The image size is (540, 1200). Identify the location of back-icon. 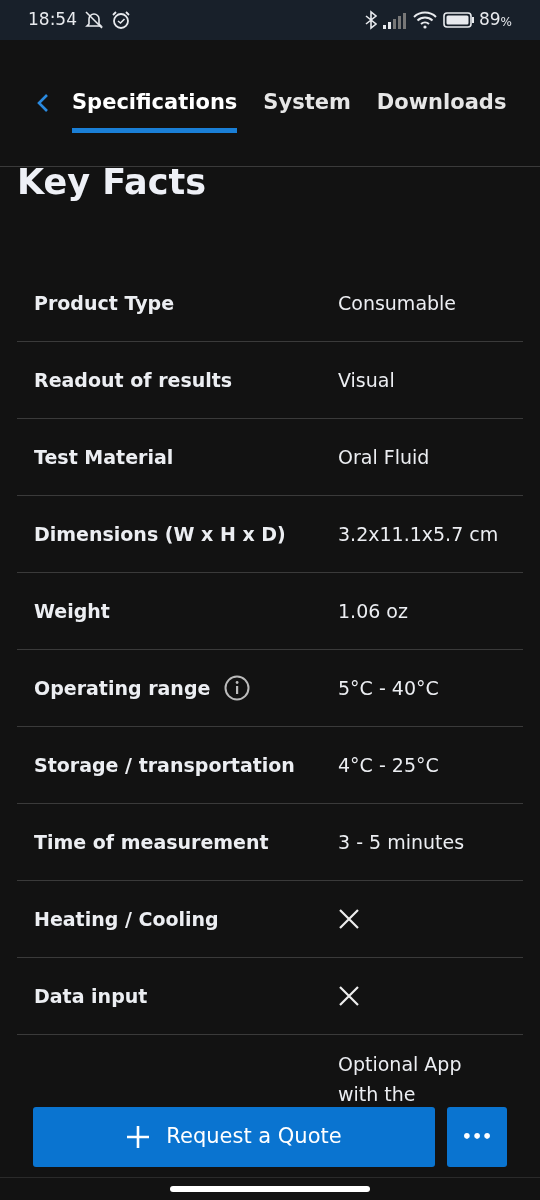
(43, 103).